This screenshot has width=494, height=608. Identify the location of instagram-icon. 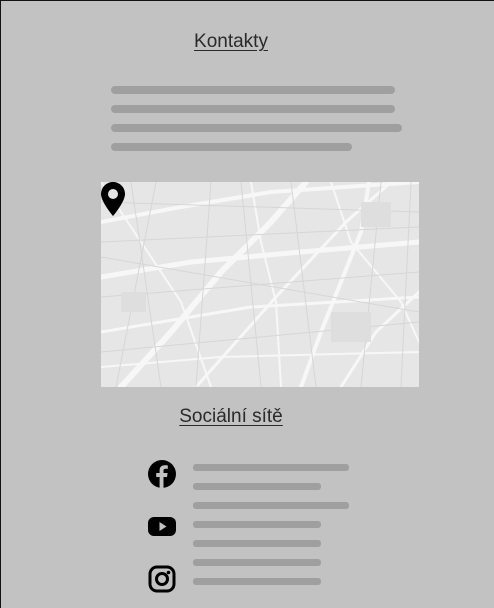
(162, 579).